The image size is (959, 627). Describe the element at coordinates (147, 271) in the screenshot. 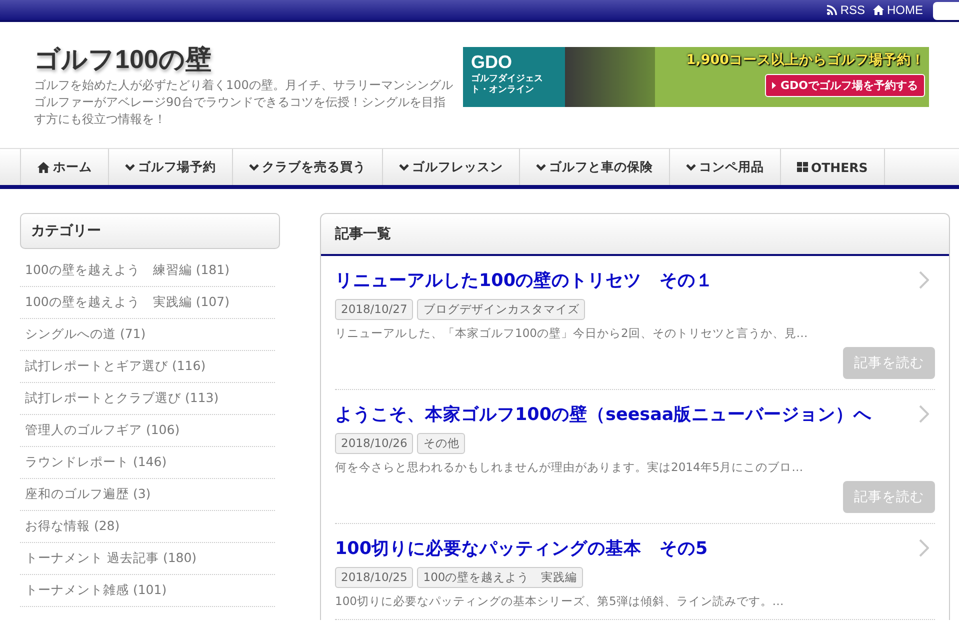

I see `category-link: 100の壁を越えよう 練習編 (181)` at that location.